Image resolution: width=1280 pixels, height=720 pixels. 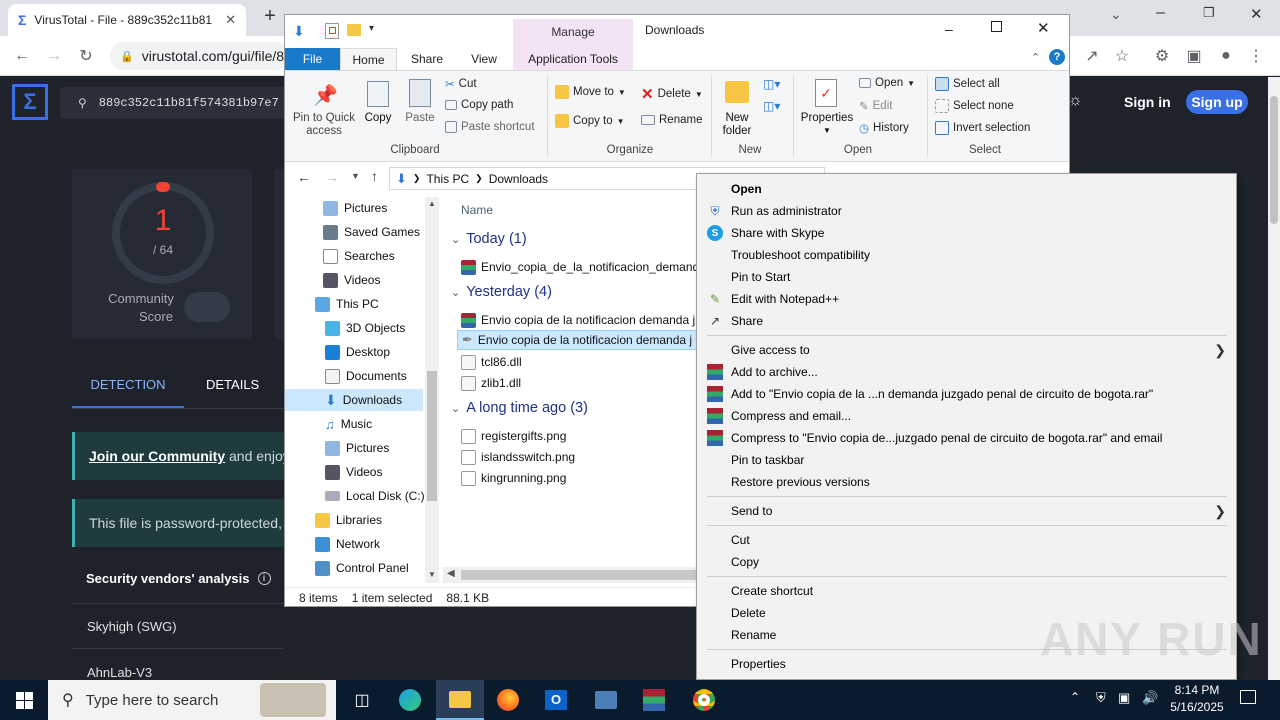 What do you see at coordinates (1274, 160) in the screenshot?
I see `page-scrollbar-thumb` at bounding box center [1274, 160].